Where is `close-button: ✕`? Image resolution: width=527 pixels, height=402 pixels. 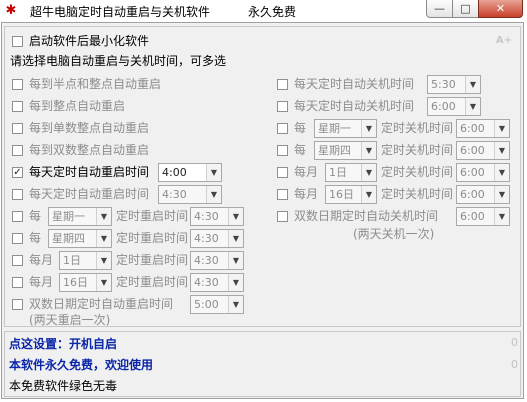 close-button: ✕ is located at coordinates (500, 9).